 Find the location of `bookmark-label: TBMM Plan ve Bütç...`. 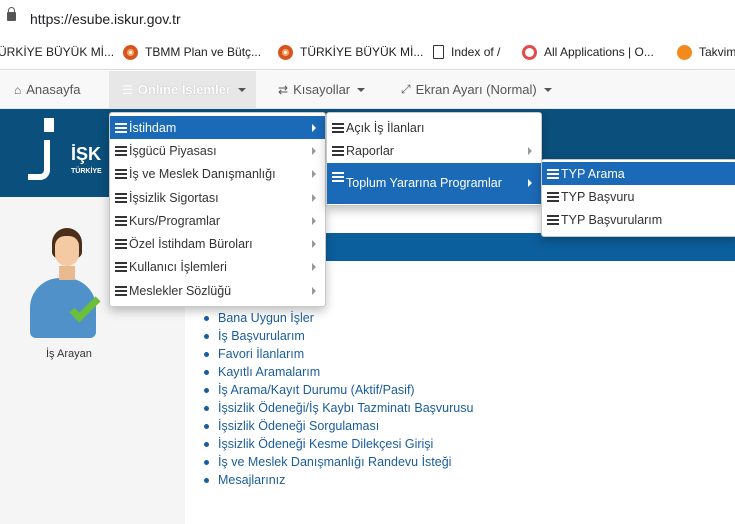

bookmark-label: TBMM Plan ve Bütç... is located at coordinates (203, 52).